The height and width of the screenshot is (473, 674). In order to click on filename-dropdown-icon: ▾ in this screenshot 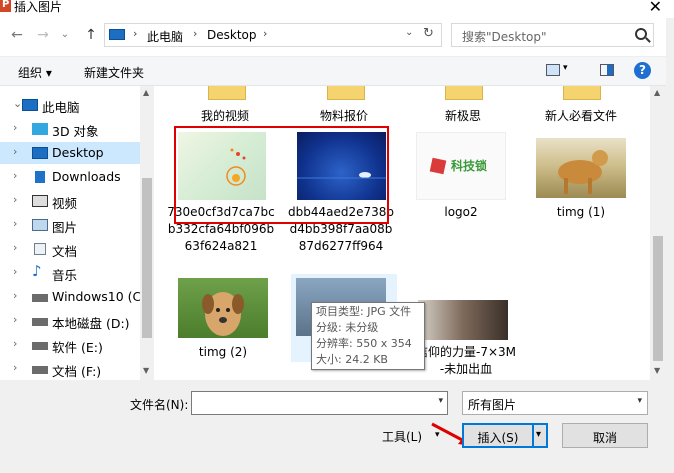, I will do `click(440, 401)`.